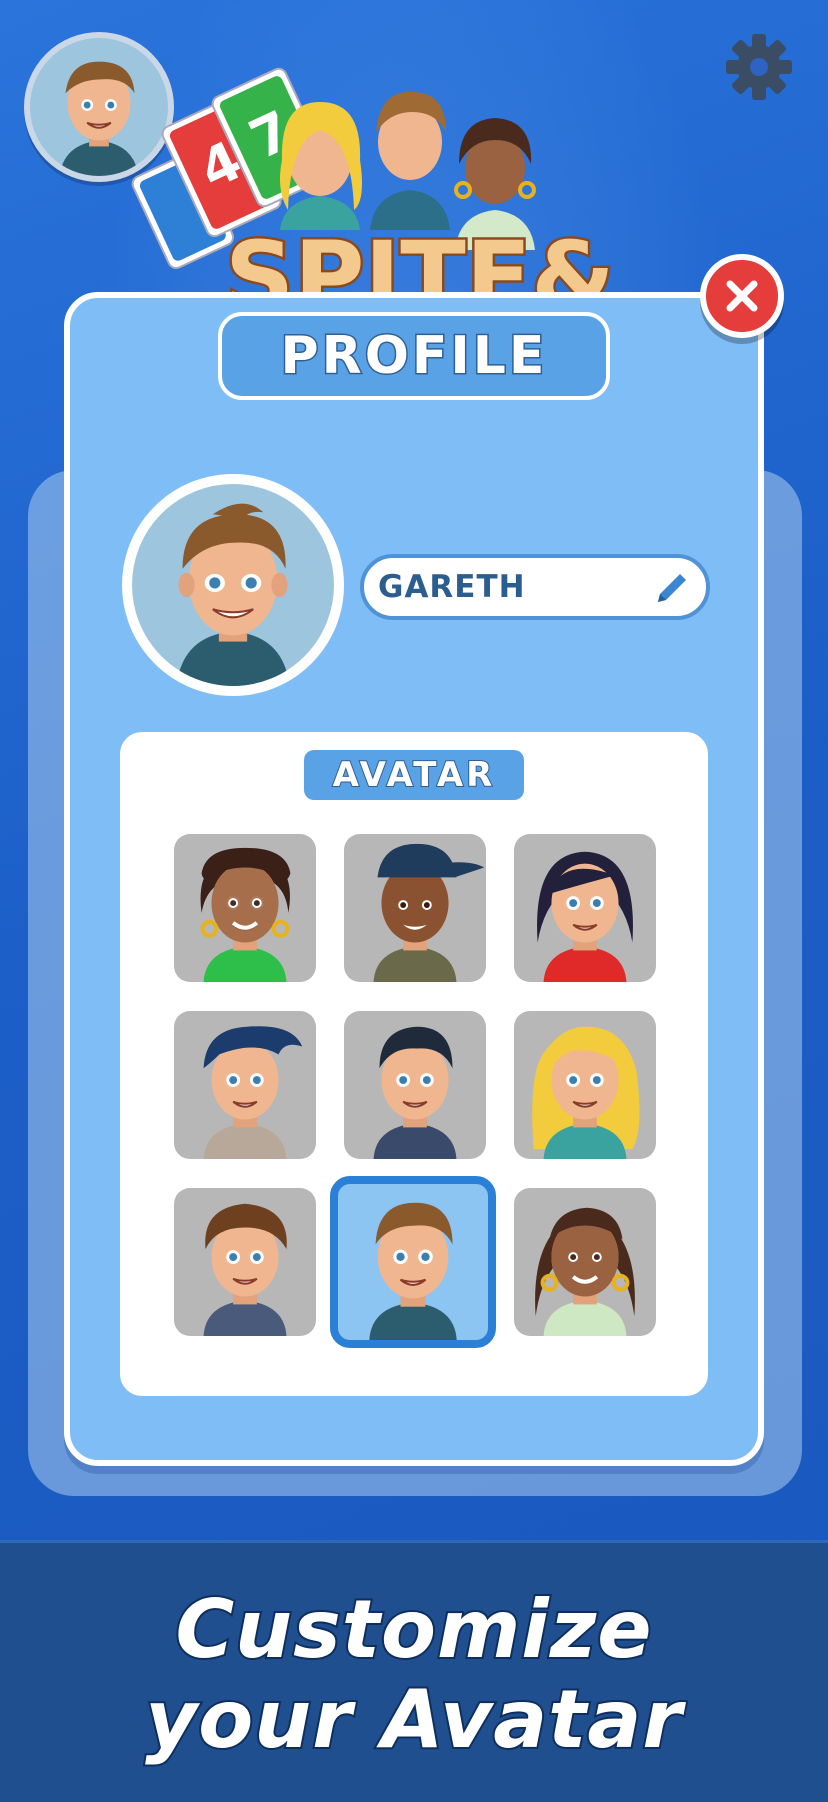  I want to click on promo-banner: Customize your Avatar, so click(414, 1671).